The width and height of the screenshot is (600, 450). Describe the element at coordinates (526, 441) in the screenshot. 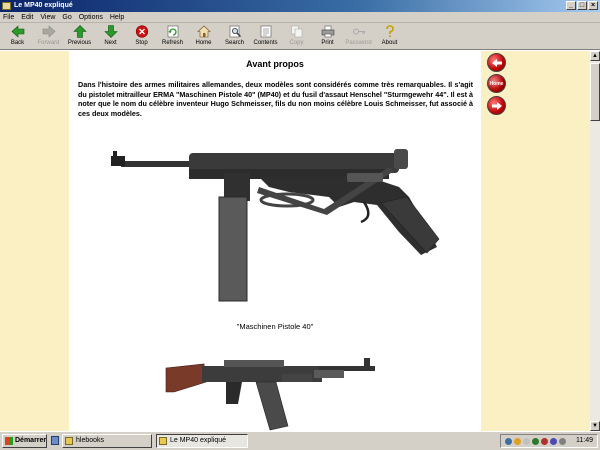

I see `clock-tray-icon` at that location.